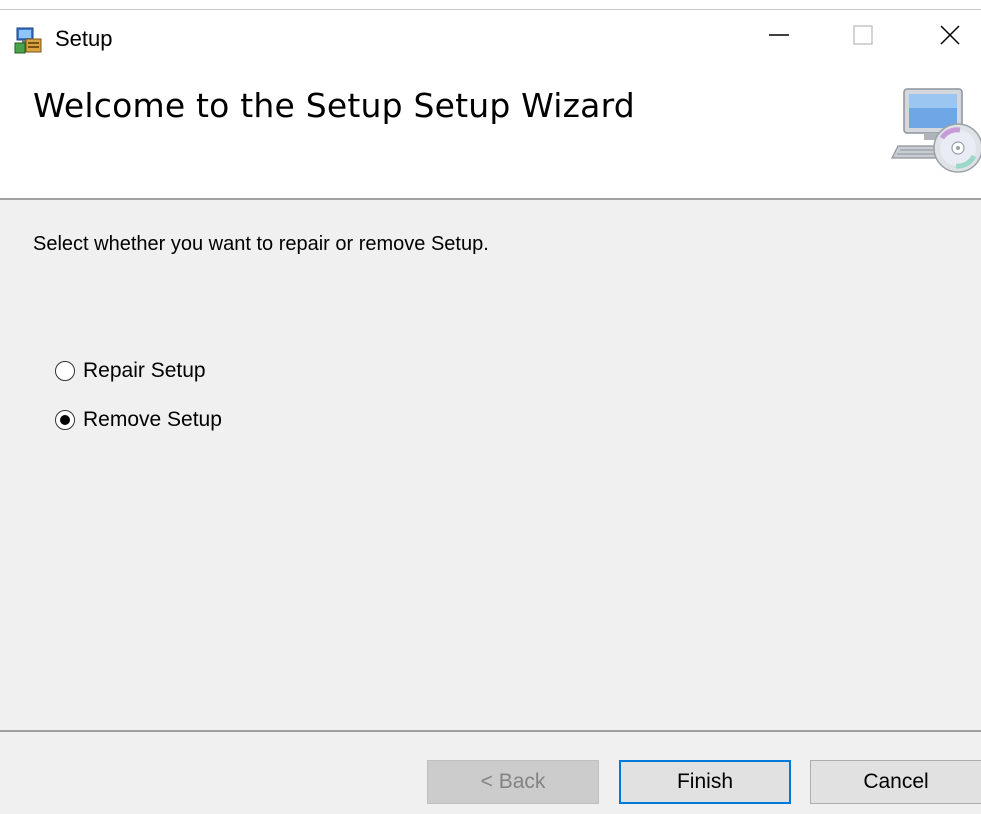 The height and width of the screenshot is (814, 981). I want to click on repair-option: Repair Setup, so click(130, 371).